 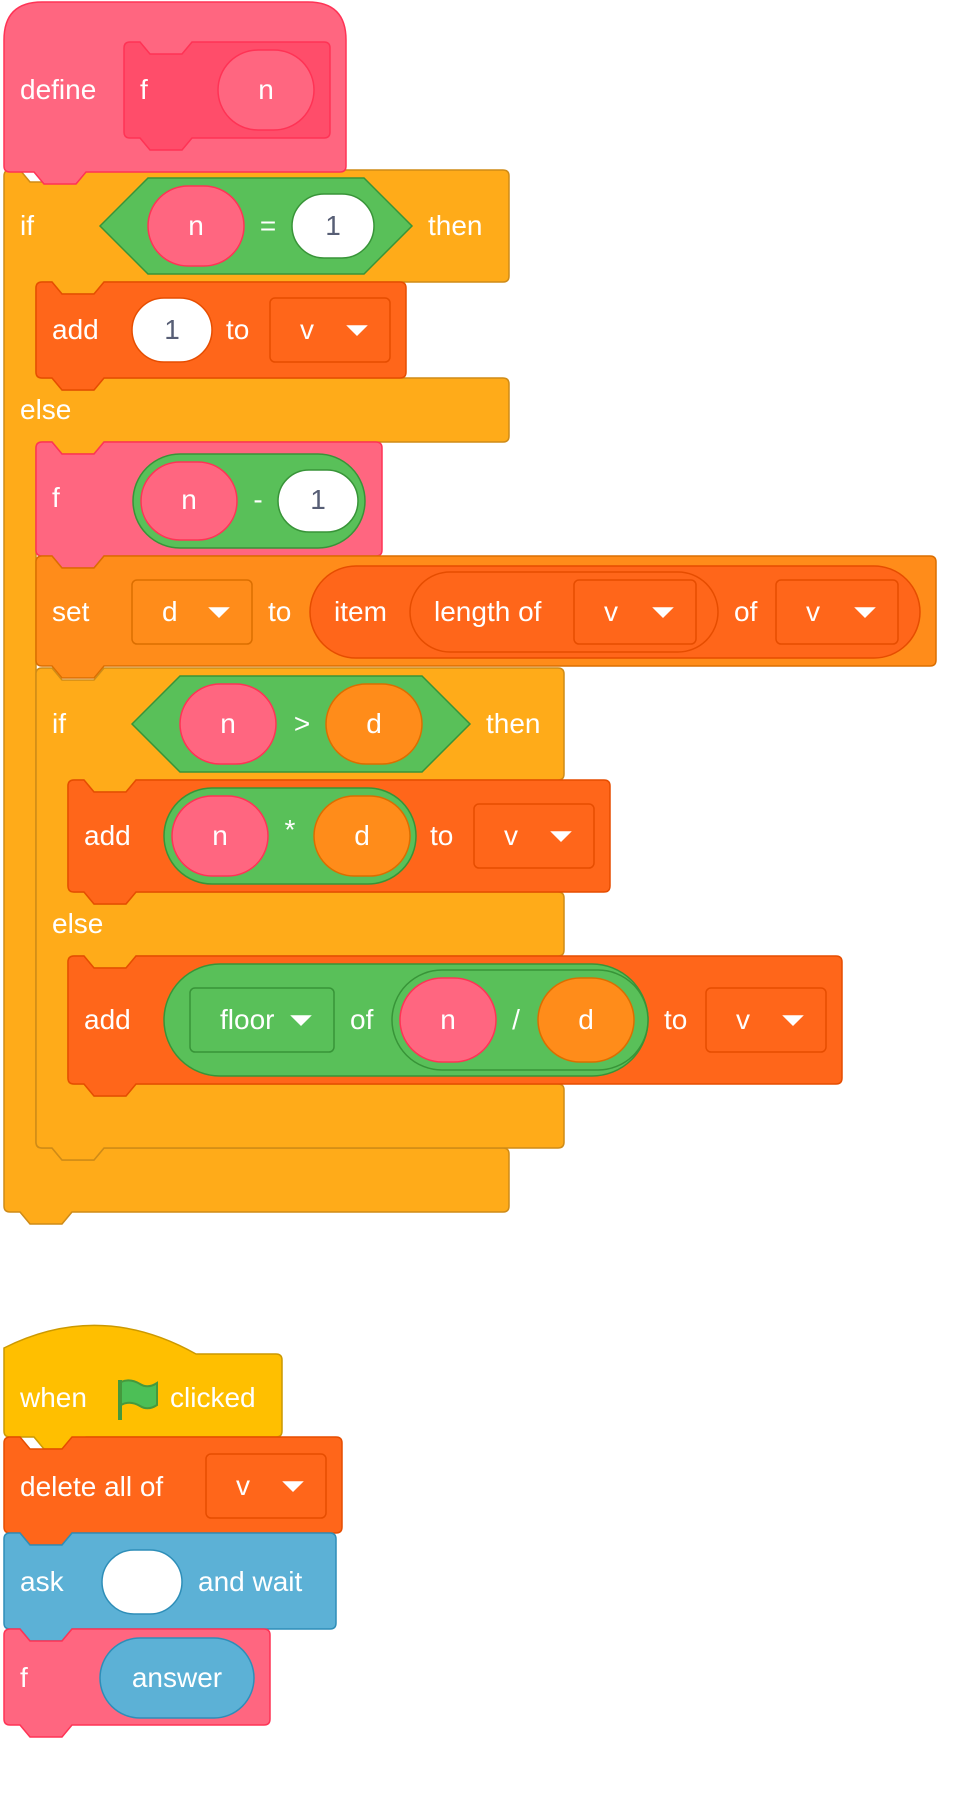 I want to click on set-keyword: set, so click(x=71, y=611).